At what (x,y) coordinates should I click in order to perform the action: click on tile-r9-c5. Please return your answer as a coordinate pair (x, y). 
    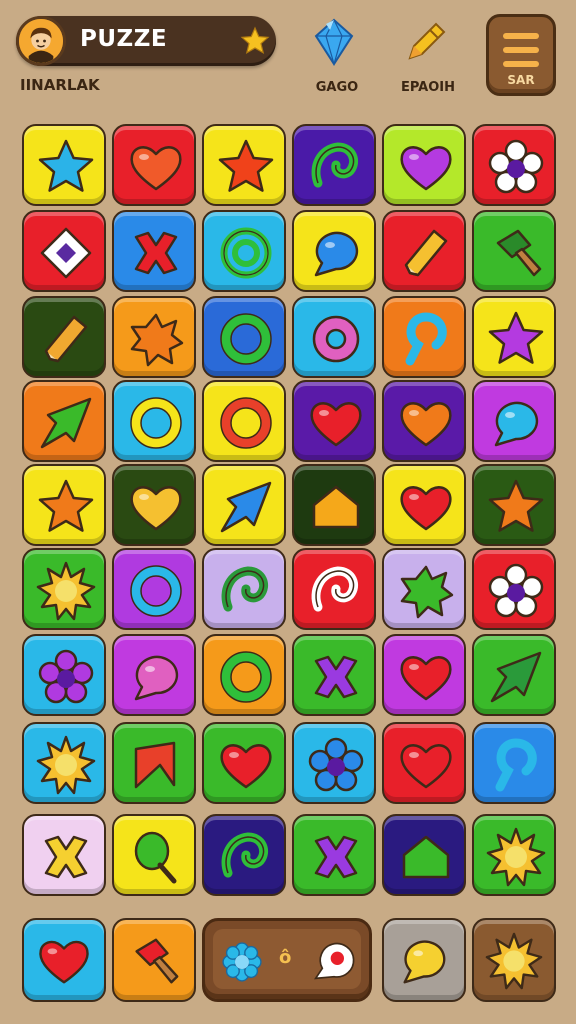
    Looking at the image, I should click on (424, 855).